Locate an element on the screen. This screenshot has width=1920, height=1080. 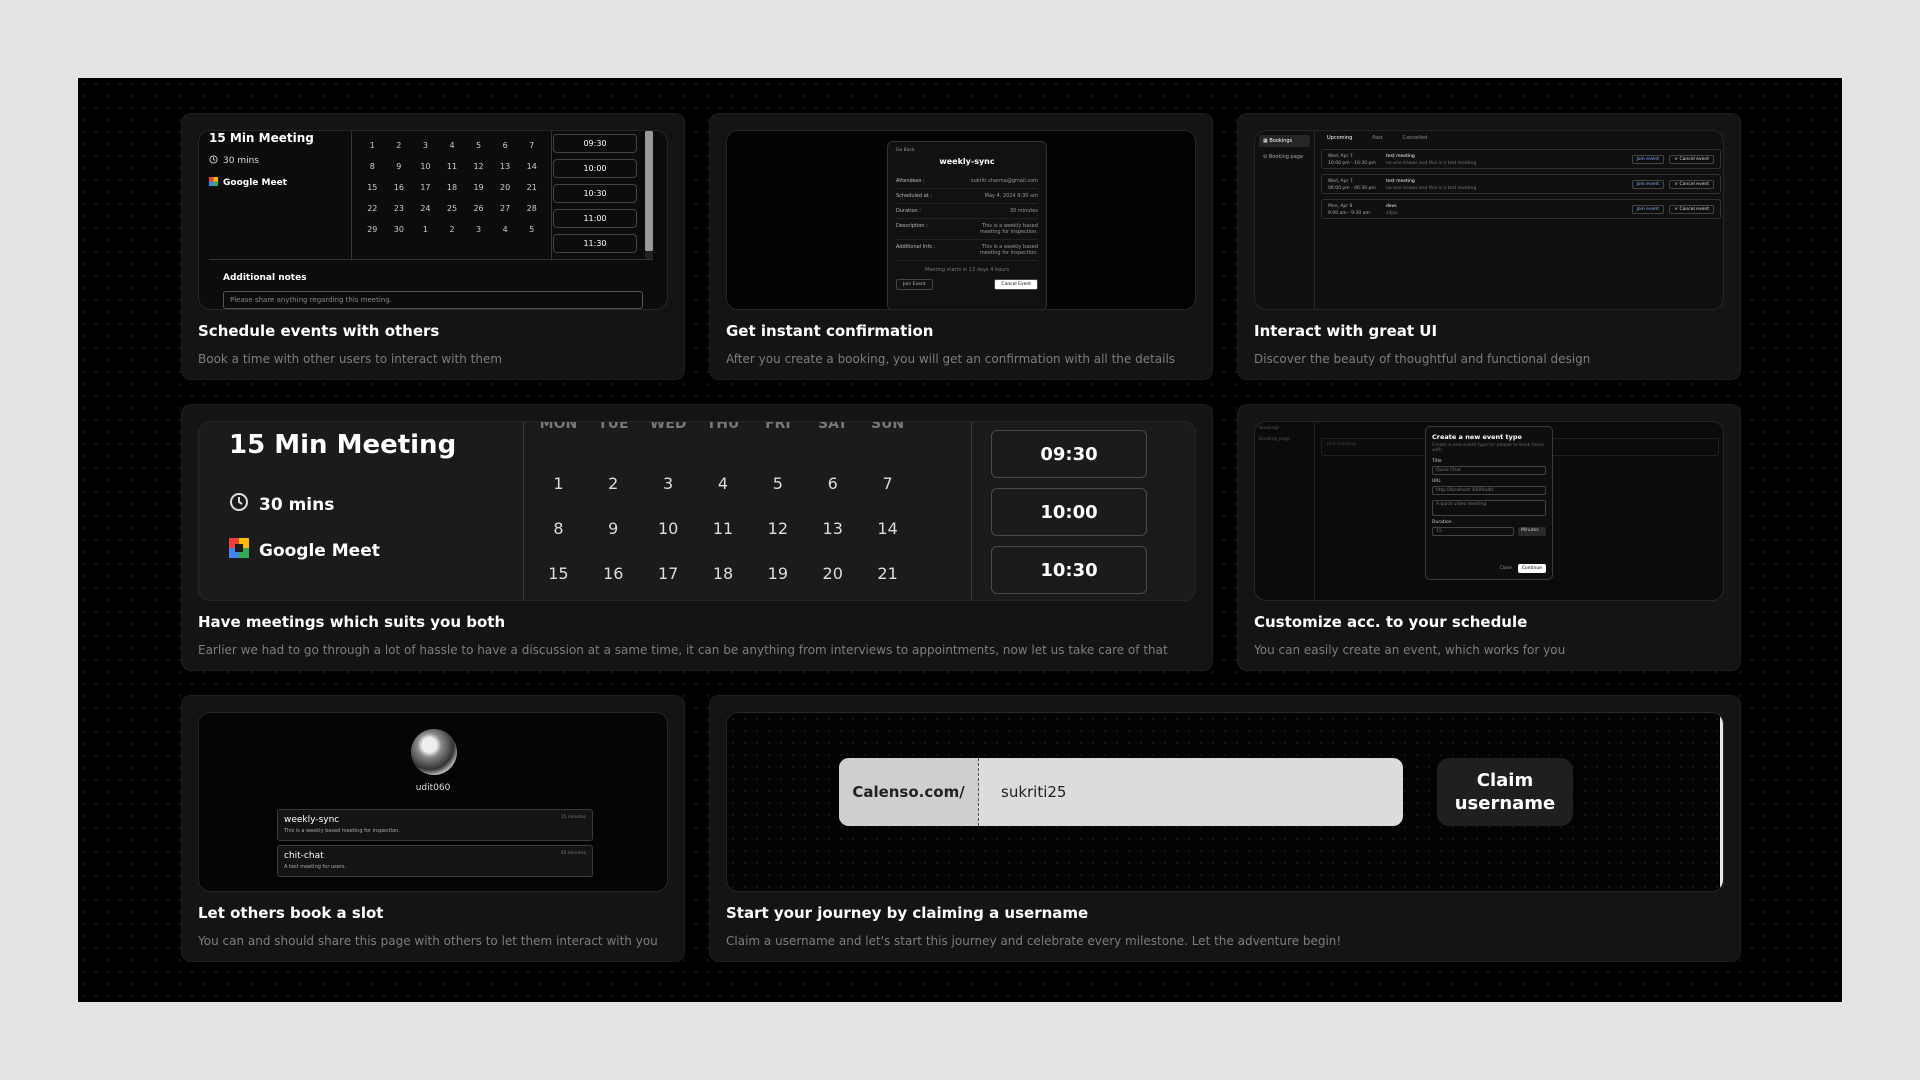
calendar-day: 24 is located at coordinates (425, 208).